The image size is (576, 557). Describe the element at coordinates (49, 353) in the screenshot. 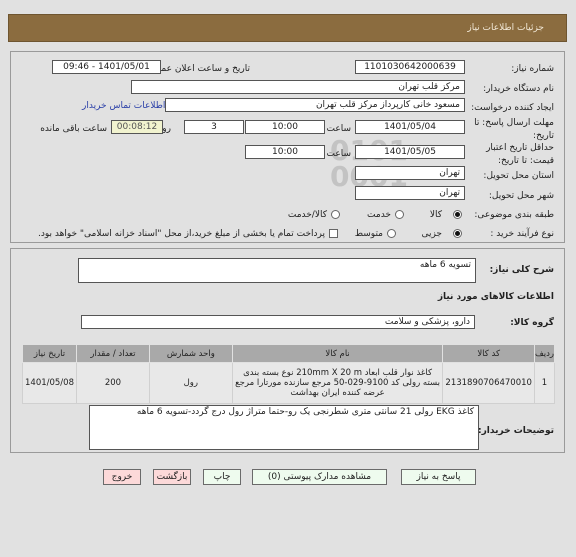

I see `col-date: تاریخ نیاز` at that location.